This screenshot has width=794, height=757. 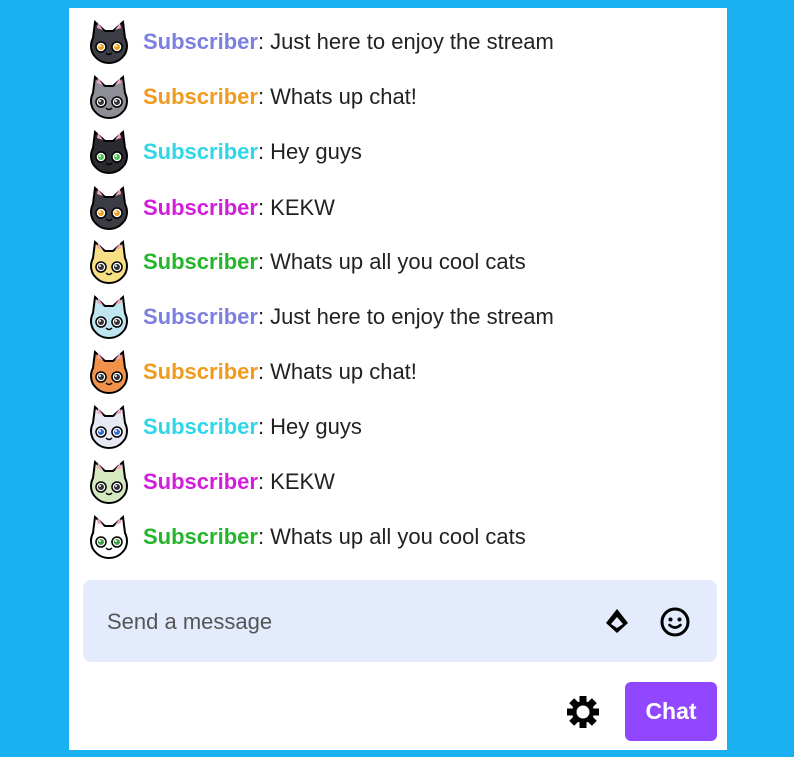 I want to click on bits-icon, so click(x=617, y=621).